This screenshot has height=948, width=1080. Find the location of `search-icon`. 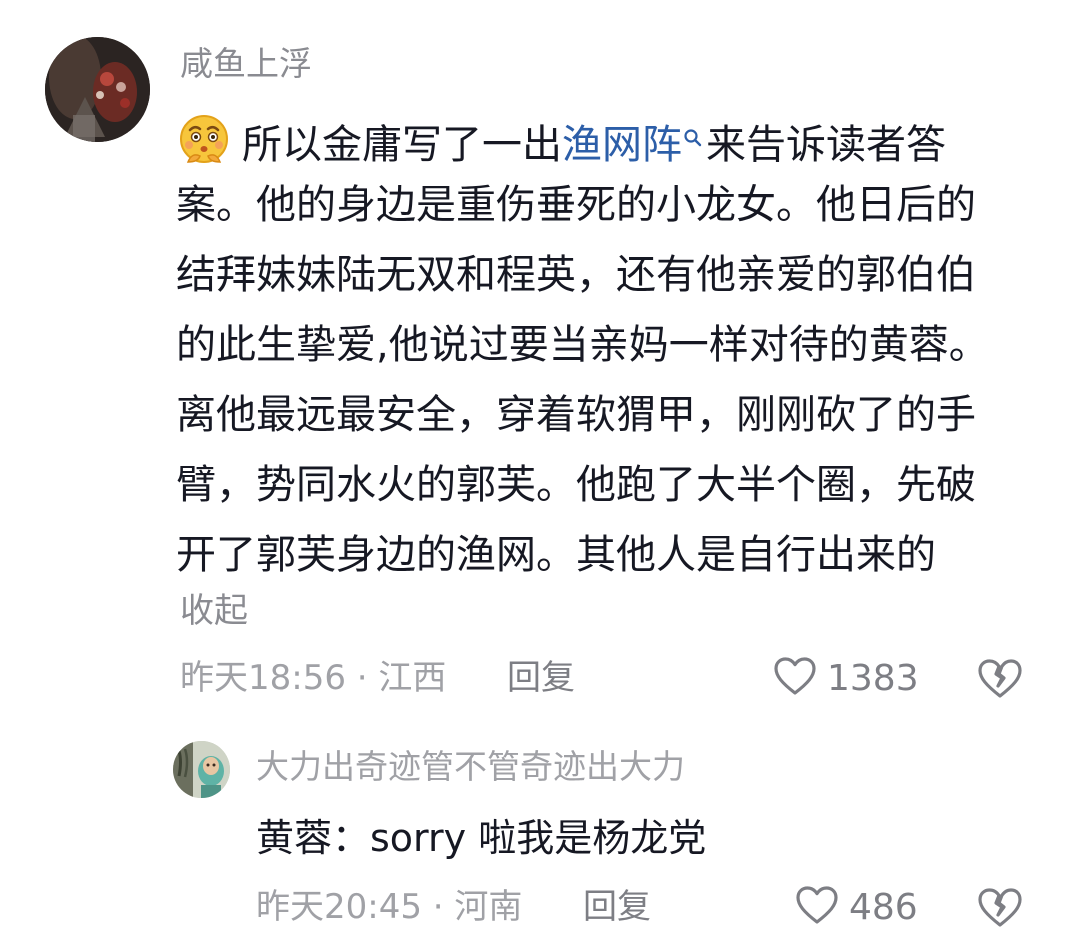

search-icon is located at coordinates (693, 135).